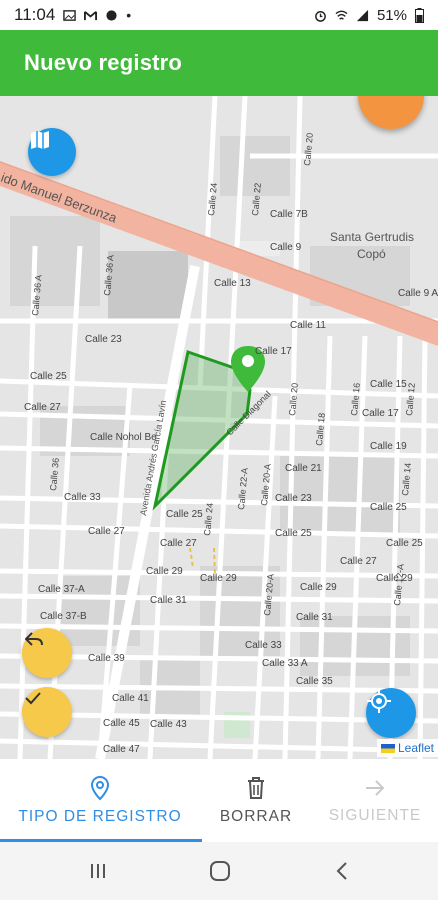  What do you see at coordinates (130, 698) in the screenshot?
I see `map-label: Calle 41` at bounding box center [130, 698].